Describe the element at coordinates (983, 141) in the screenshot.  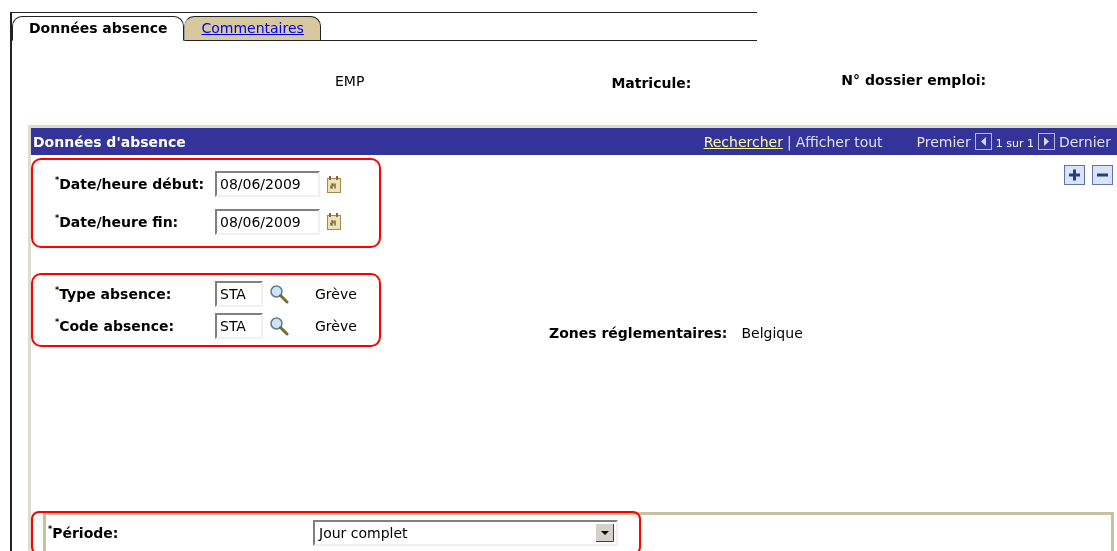
I see `previous-icon` at that location.